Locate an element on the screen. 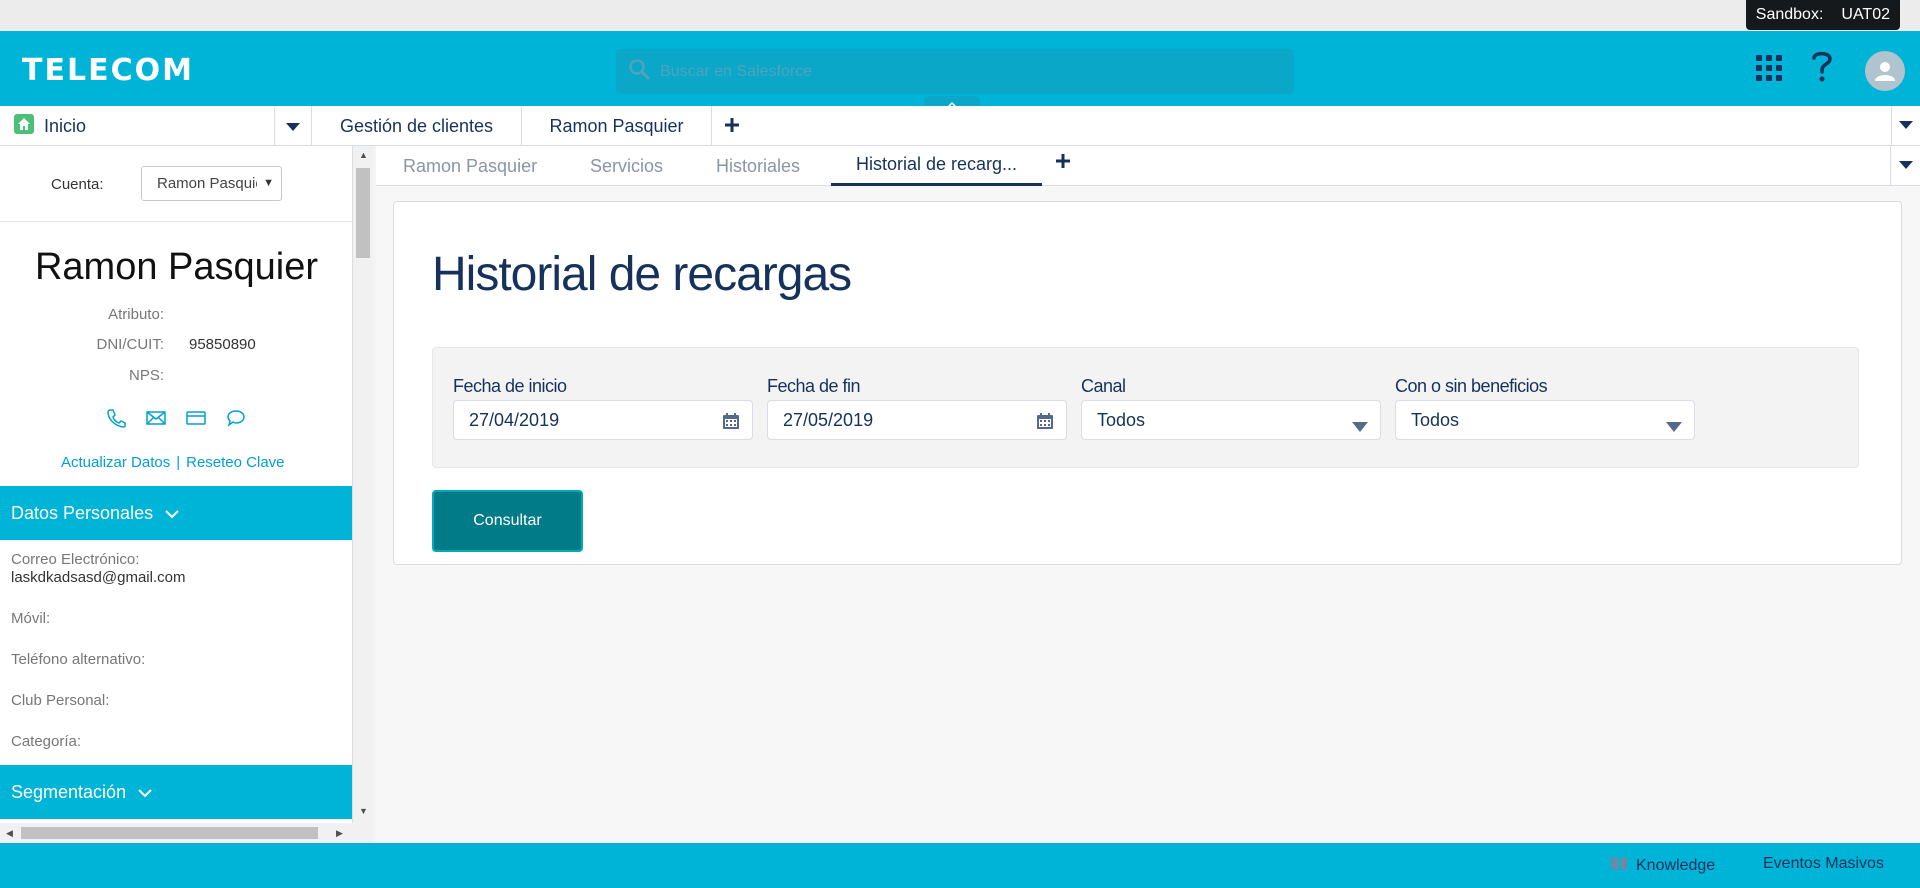  subtab-label: Historiales is located at coordinates (758, 165).